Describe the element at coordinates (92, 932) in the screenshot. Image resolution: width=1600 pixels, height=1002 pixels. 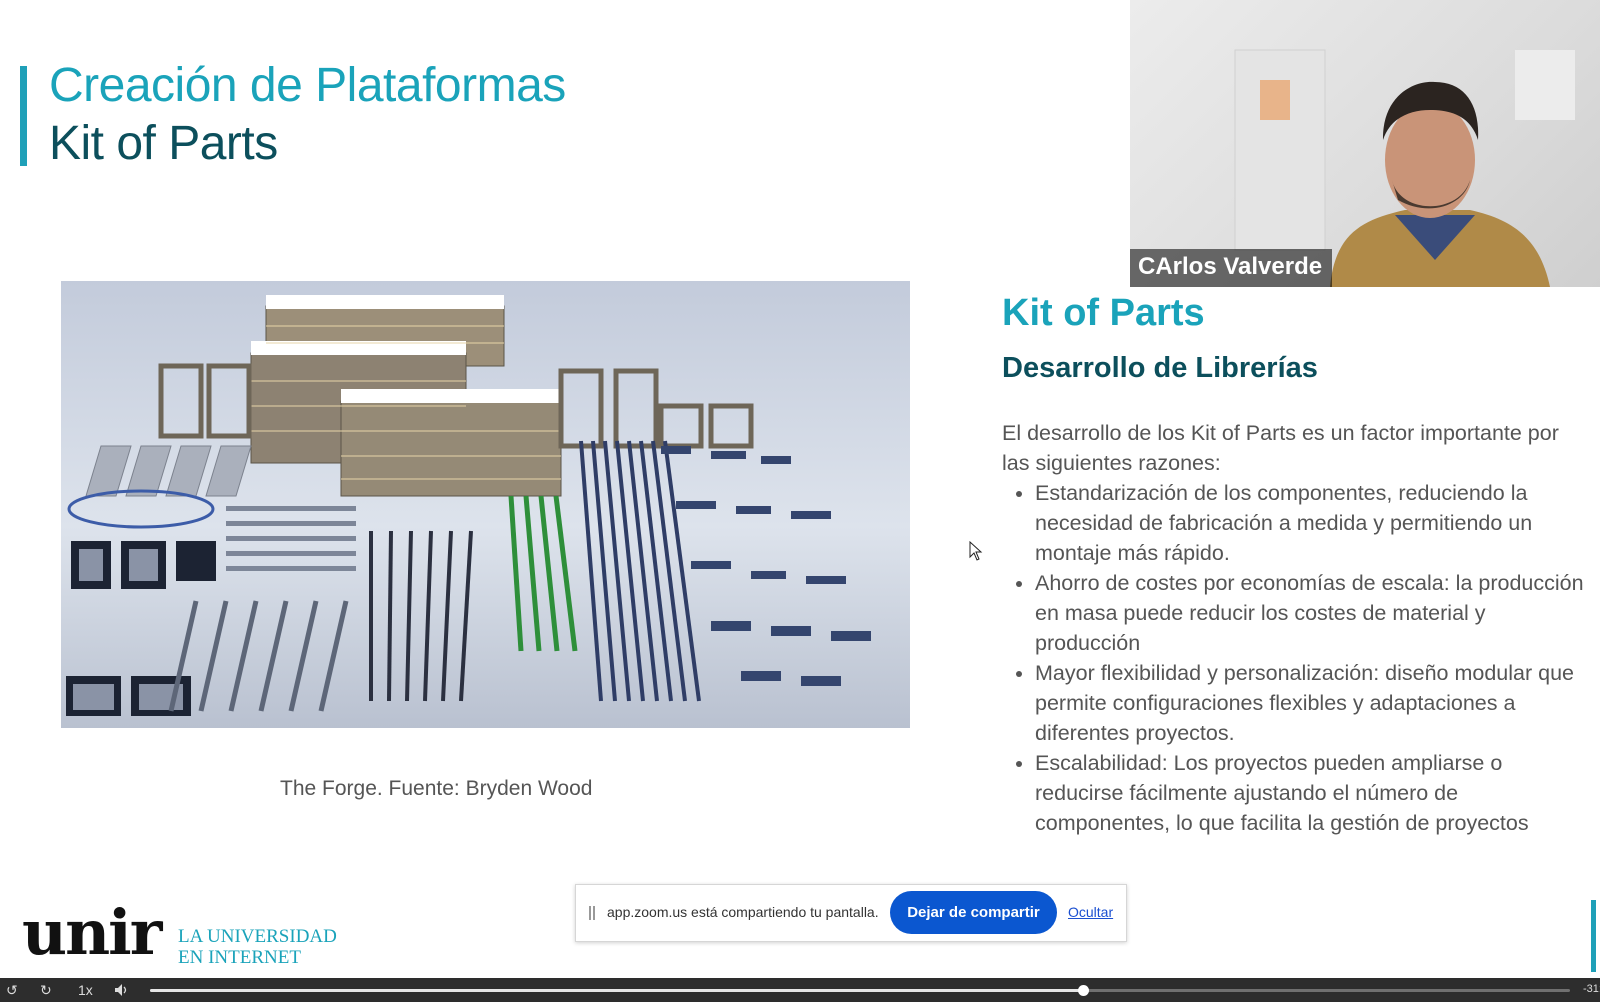
I see `unir-logo: unir` at that location.